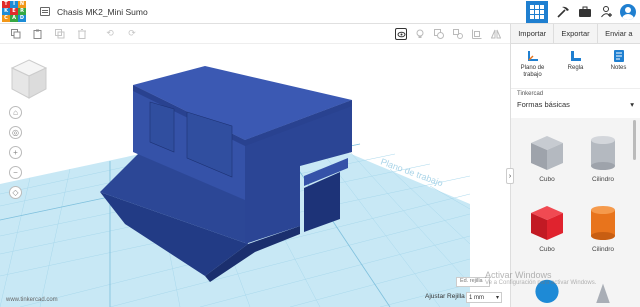  I want to click on notes-icon, so click(619, 56).